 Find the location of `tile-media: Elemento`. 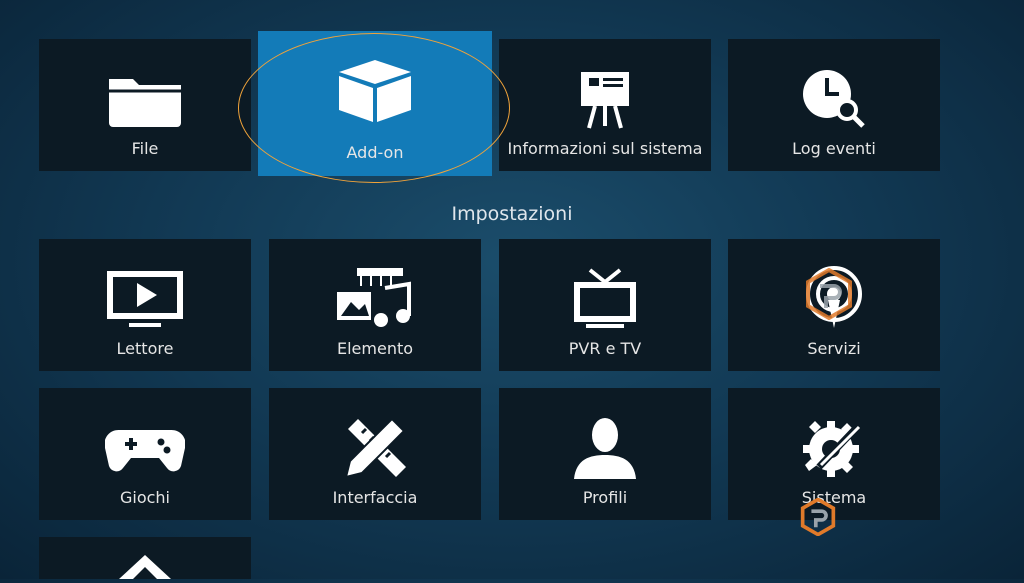

tile-media: Elemento is located at coordinates (375, 305).